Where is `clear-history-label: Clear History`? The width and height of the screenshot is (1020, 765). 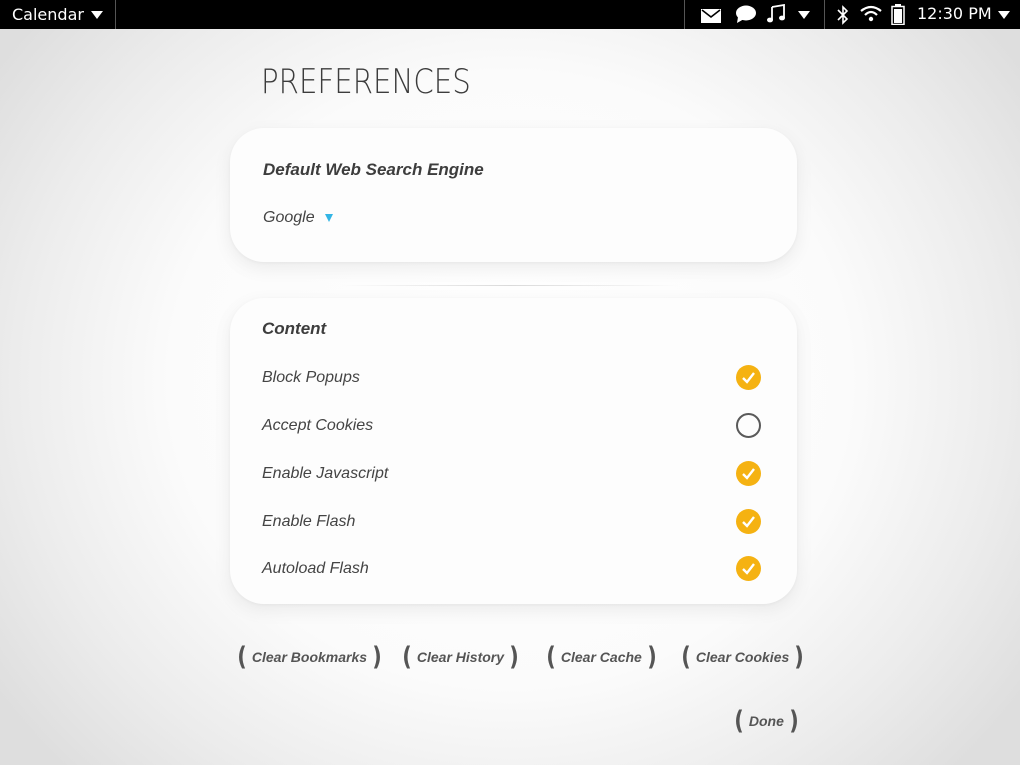
clear-history-label: Clear History is located at coordinates (460, 657).